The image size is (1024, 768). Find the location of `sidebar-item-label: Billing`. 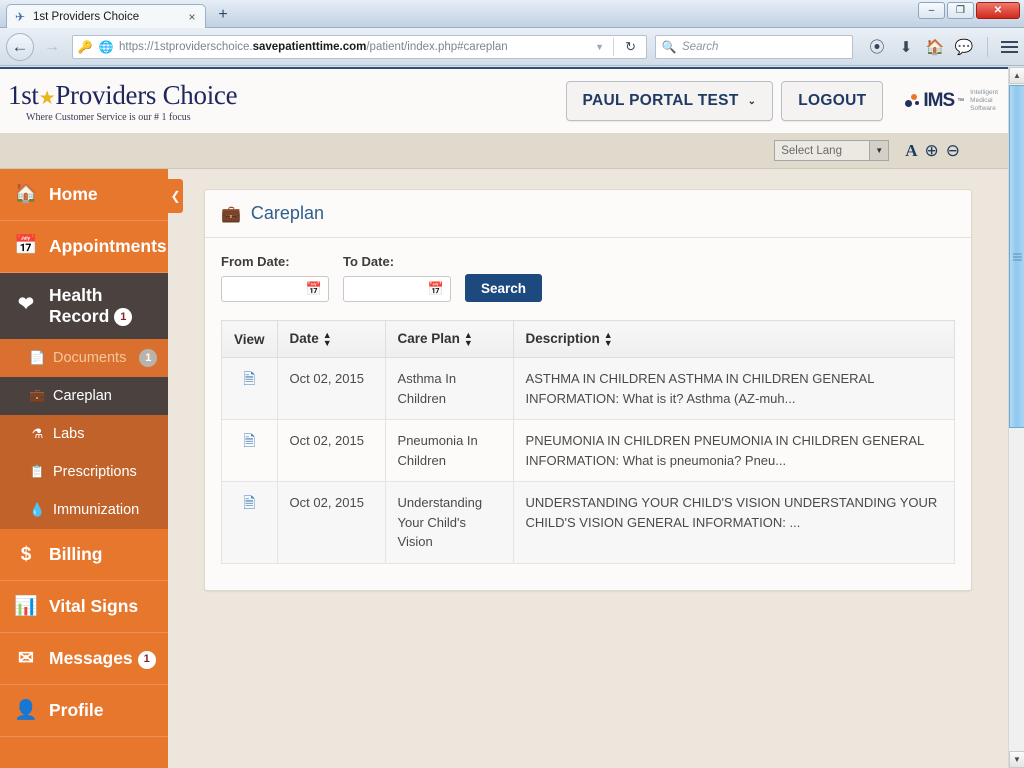

sidebar-item-label: Billing is located at coordinates (76, 554).